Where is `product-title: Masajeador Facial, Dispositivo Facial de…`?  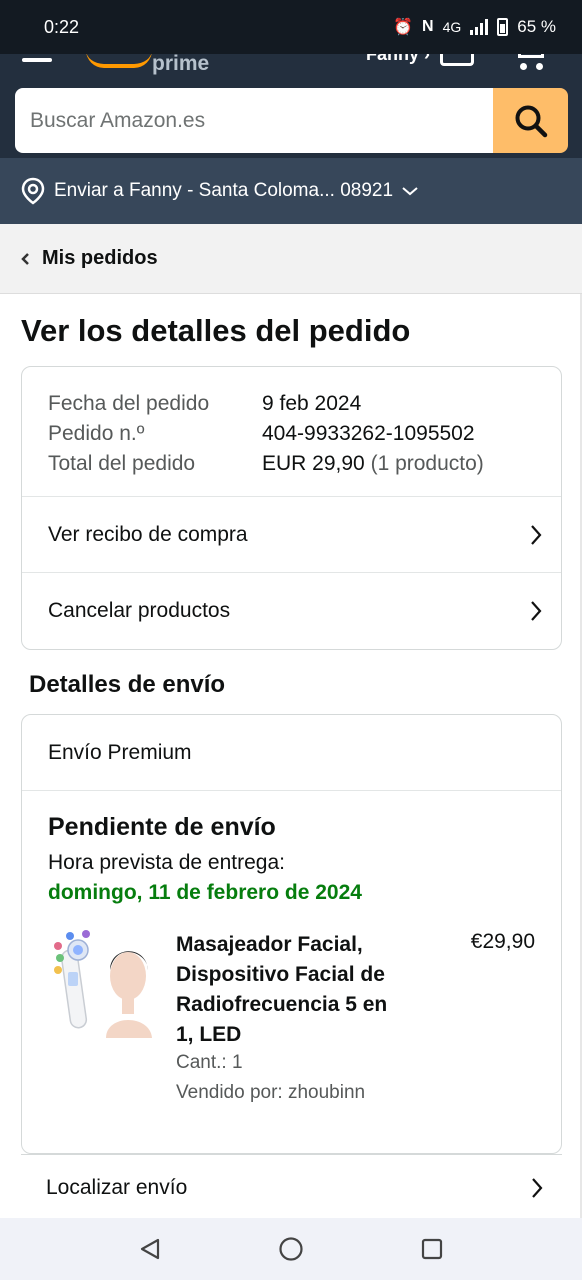
product-title: Masajeador Facial, Dispositivo Facial de… is located at coordinates (291, 990).